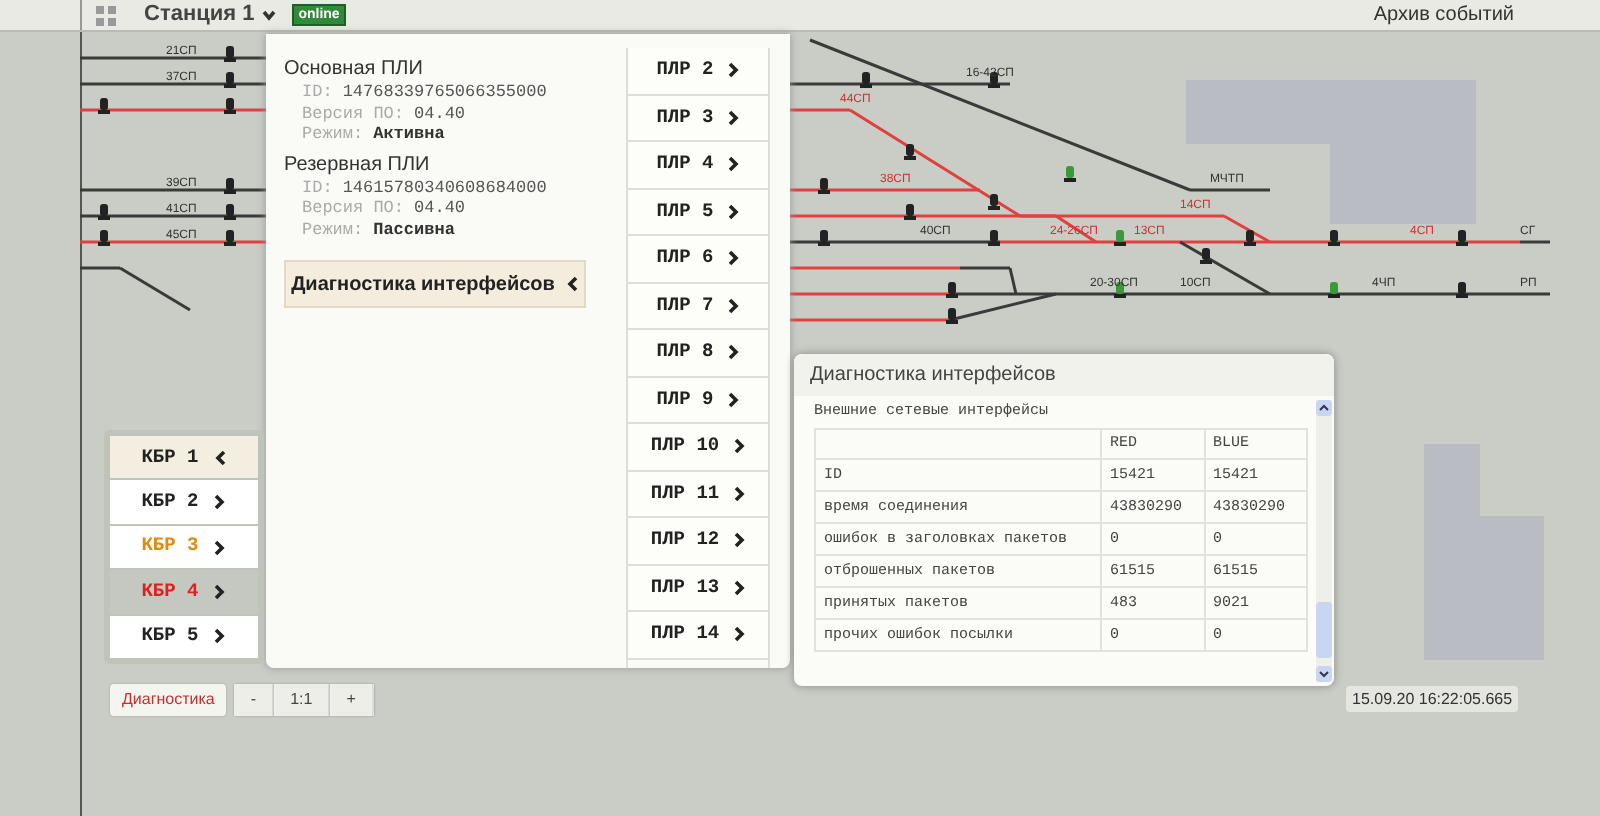  What do you see at coordinates (435, 284) in the screenshot?
I see `interface-diagnostics-button: Диагностика интерфейсов` at bounding box center [435, 284].